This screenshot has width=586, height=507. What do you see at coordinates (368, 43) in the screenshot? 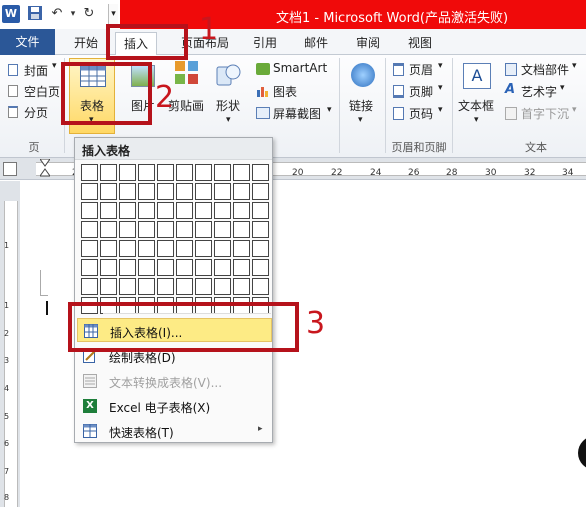
I see `tab-review: 审阅` at bounding box center [368, 43].